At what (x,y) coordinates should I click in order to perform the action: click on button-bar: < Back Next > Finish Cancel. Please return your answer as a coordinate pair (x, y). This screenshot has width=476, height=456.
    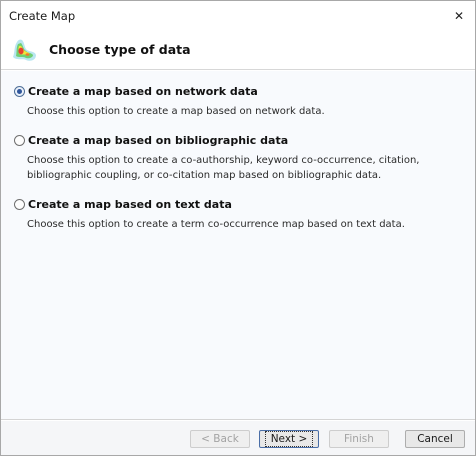
    Looking at the image, I should click on (238, 438).